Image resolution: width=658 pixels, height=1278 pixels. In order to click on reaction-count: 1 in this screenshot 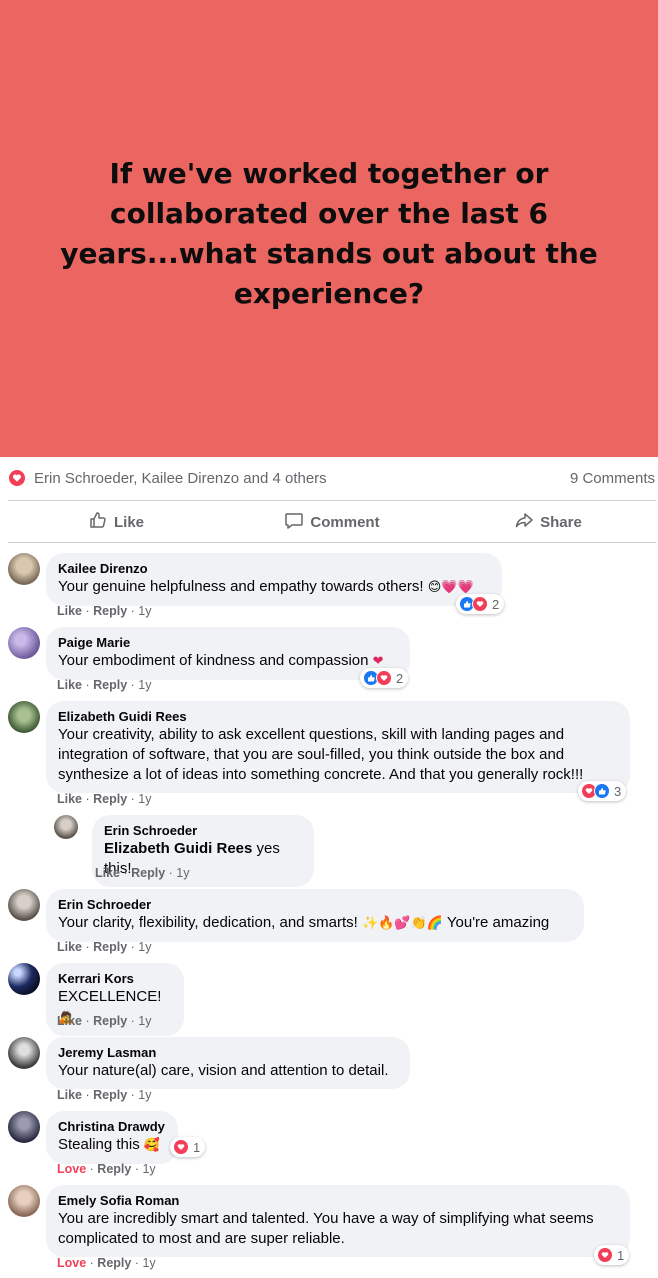, I will do `click(197, 1147)`.